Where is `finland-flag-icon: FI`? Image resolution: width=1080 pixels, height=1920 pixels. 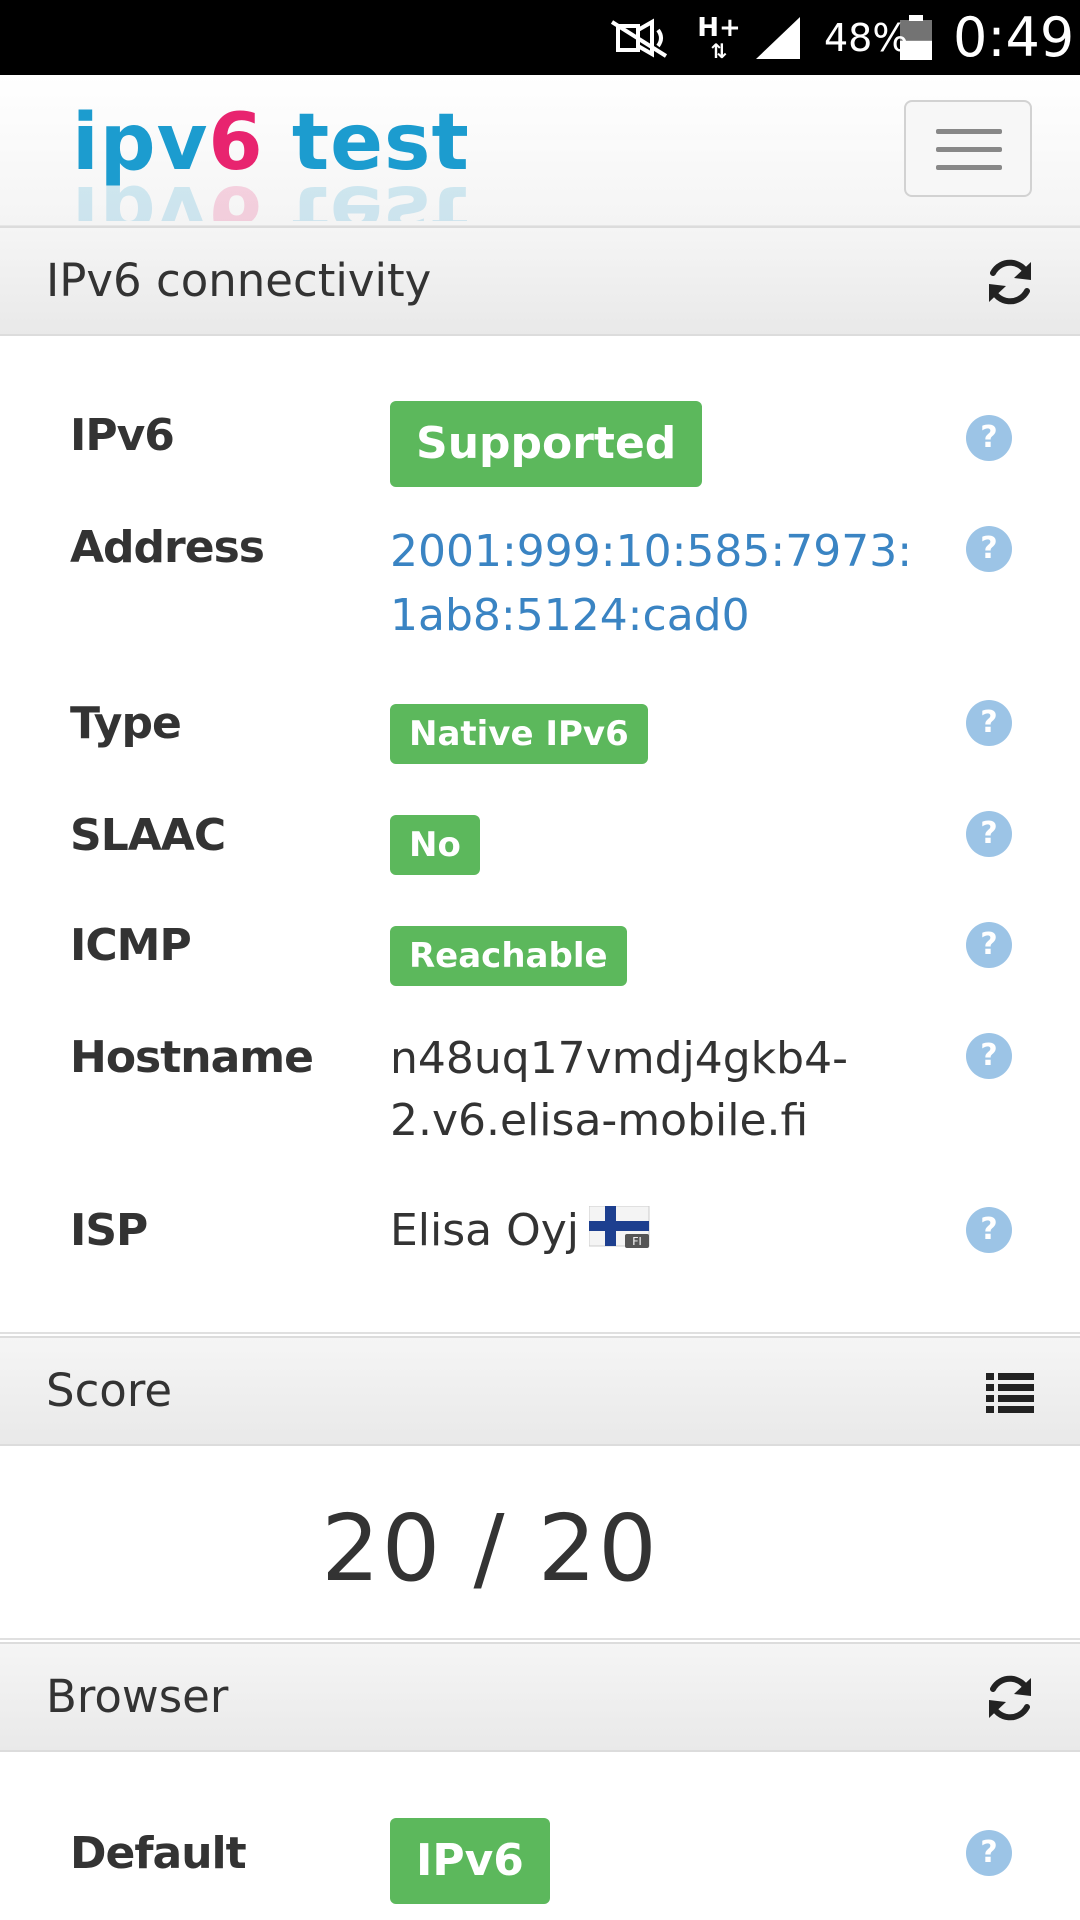 finland-flag-icon: FI is located at coordinates (619, 1233).